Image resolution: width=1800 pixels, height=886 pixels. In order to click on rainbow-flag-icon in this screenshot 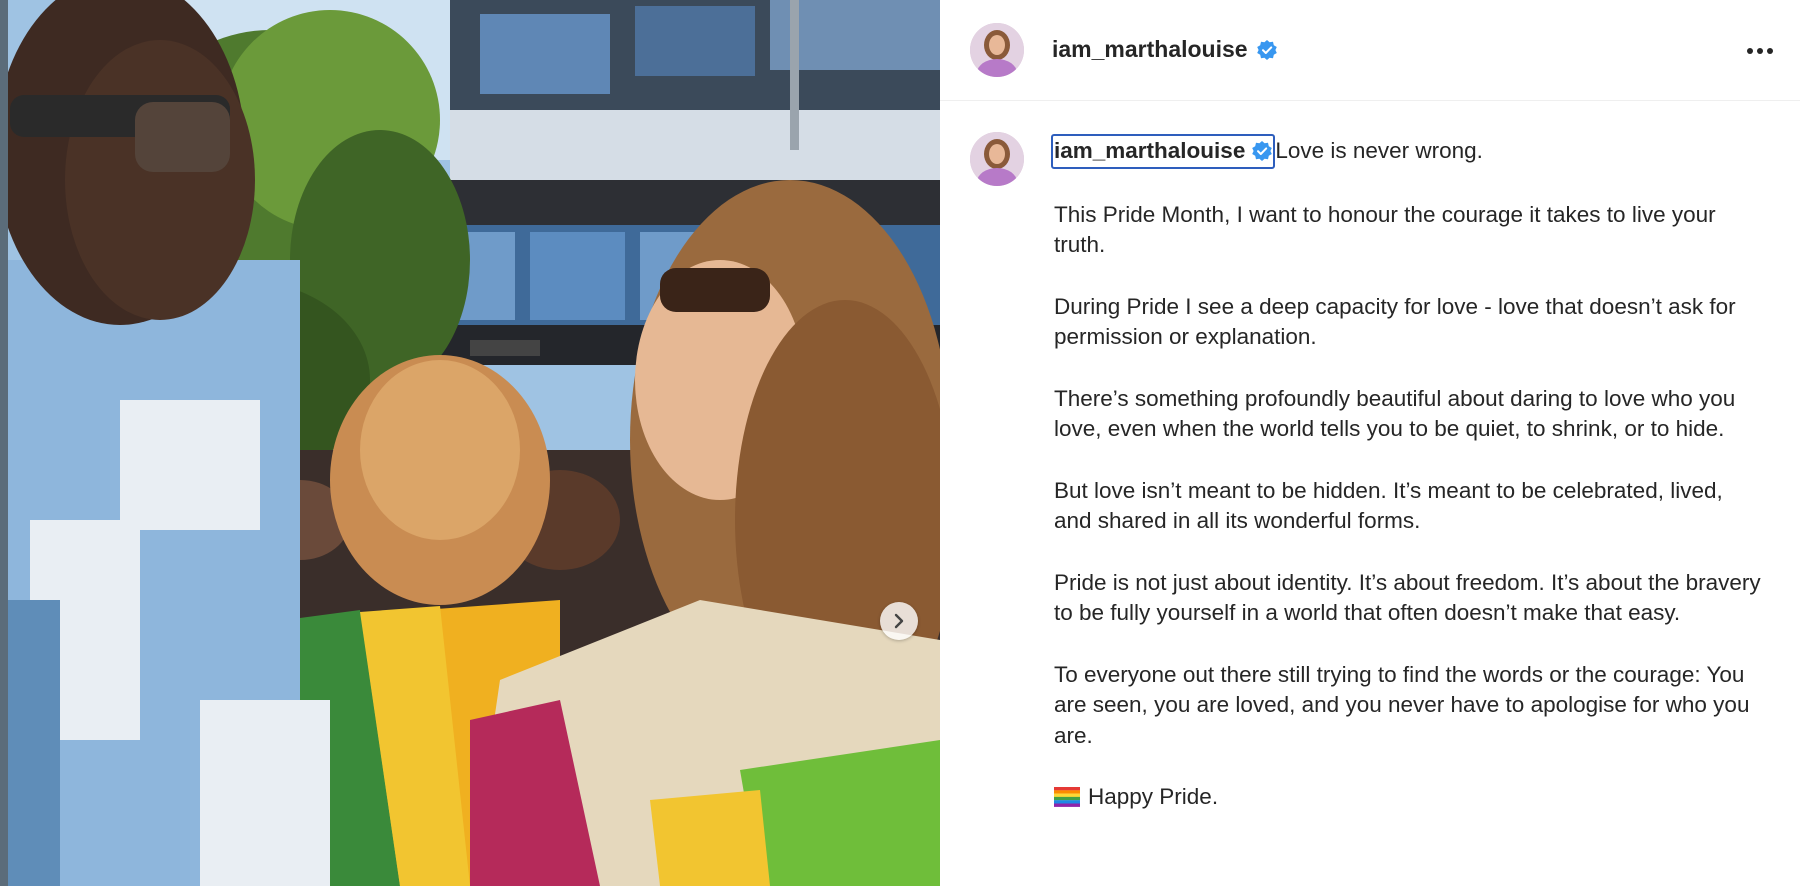, I will do `click(1067, 797)`.